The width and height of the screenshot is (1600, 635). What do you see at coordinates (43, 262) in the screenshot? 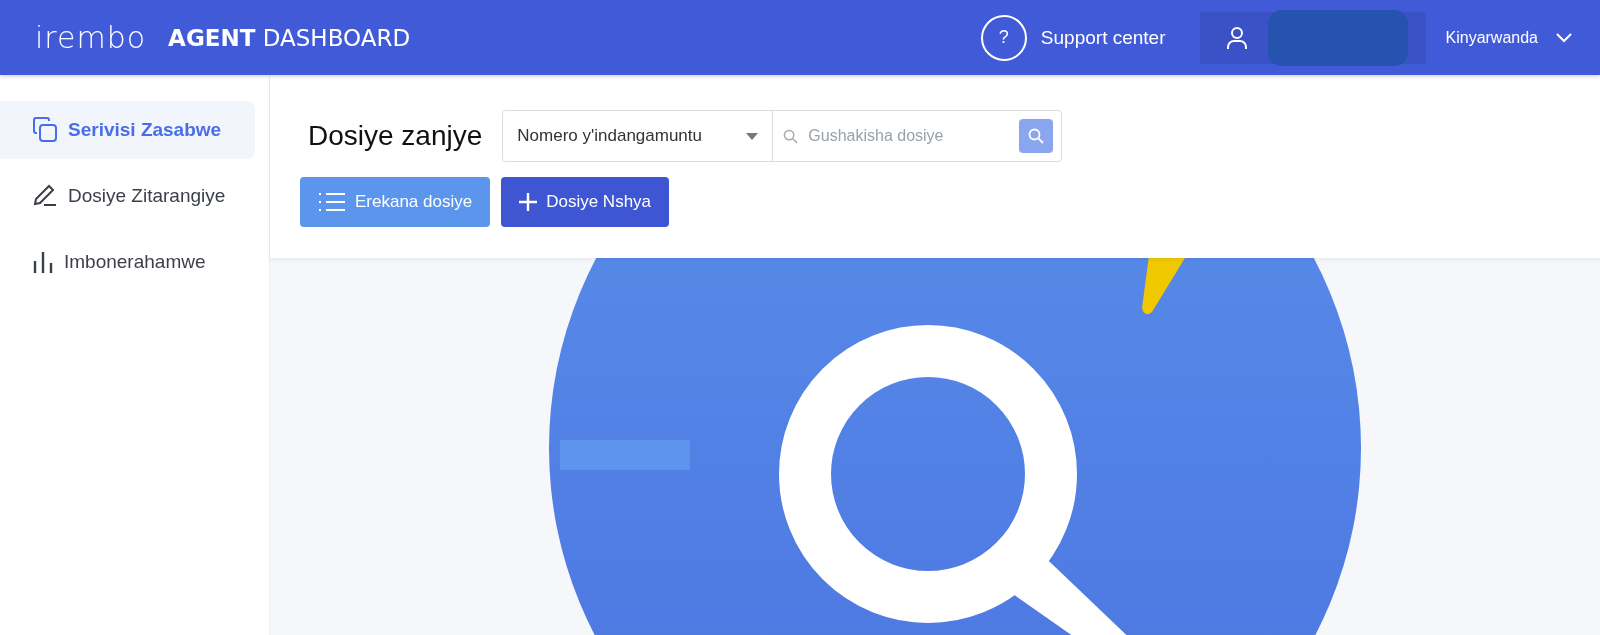
I see `bar-chart-icon` at bounding box center [43, 262].